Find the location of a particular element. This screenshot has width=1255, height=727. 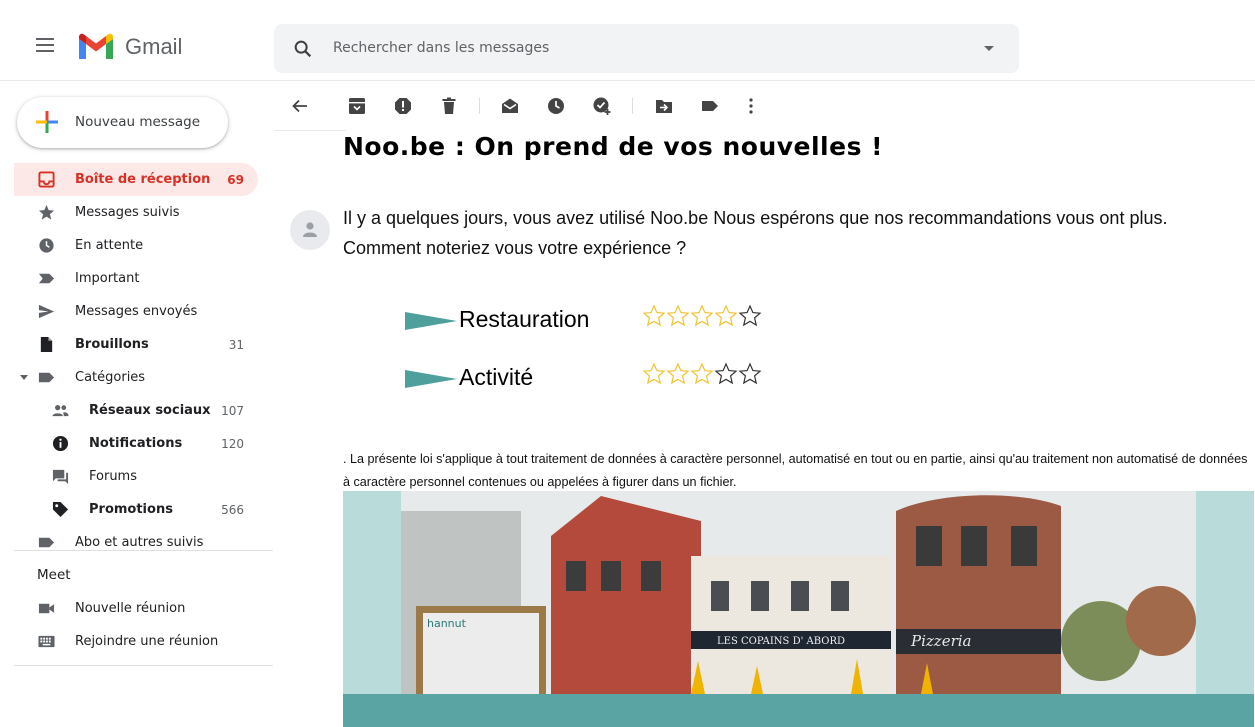

sidebar-item-promotions: Promotions 566 is located at coordinates (136, 509).